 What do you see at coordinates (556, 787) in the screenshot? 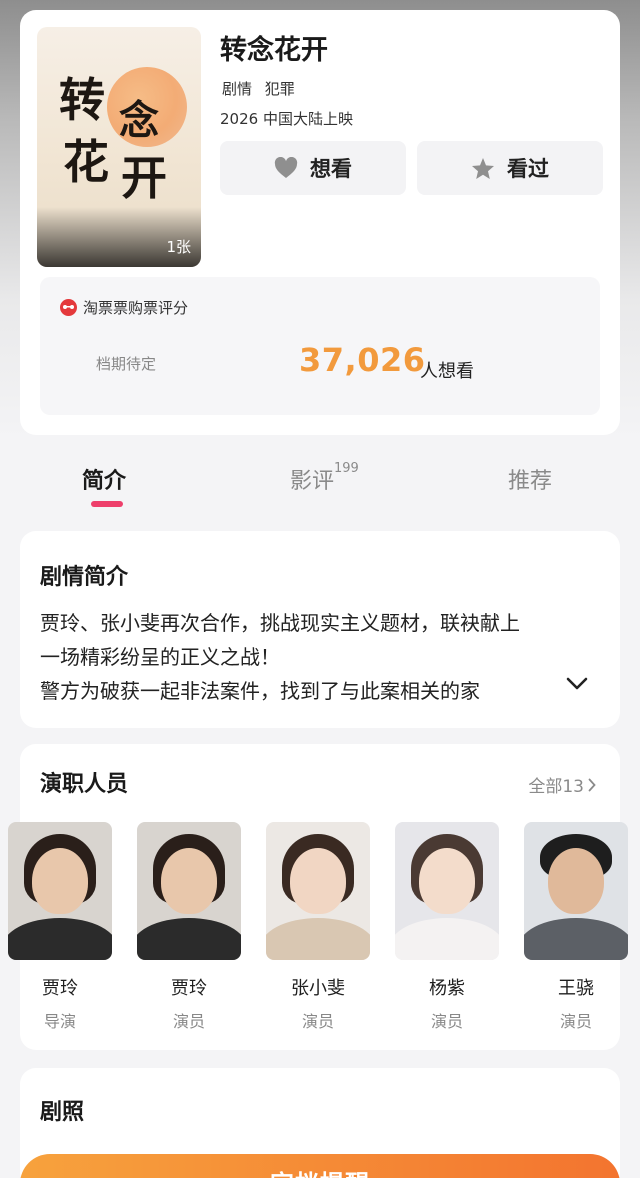
I see `view-all-cast-label: 全部13` at bounding box center [556, 787].